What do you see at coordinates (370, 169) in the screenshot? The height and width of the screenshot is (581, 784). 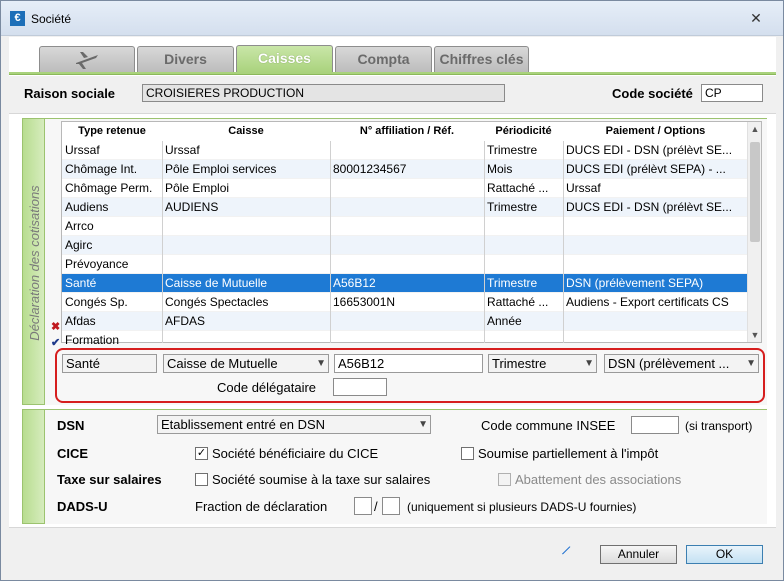 I see `table-cell-affiliation: 80001234567` at bounding box center [370, 169].